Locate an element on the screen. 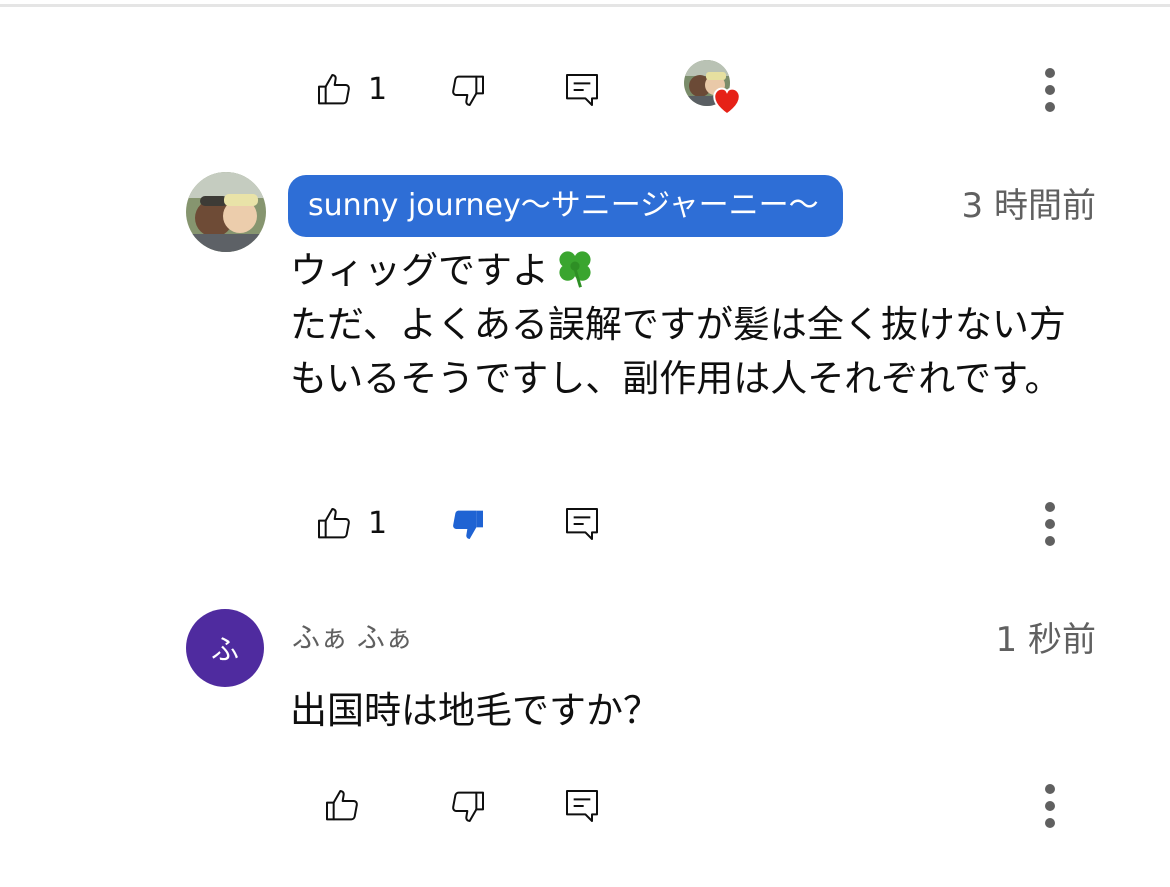  four-leaf-clover-icon is located at coordinates (575, 269).